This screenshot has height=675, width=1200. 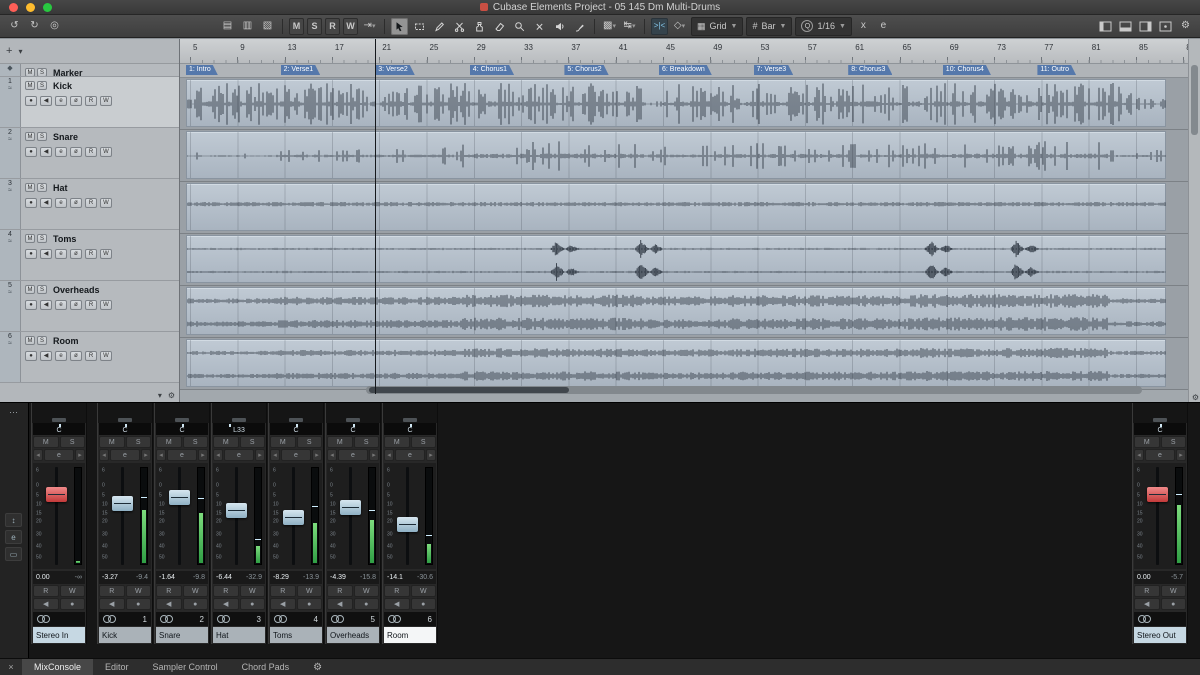 What do you see at coordinates (47, 7) in the screenshot?
I see `zoom-window-button` at bounding box center [47, 7].